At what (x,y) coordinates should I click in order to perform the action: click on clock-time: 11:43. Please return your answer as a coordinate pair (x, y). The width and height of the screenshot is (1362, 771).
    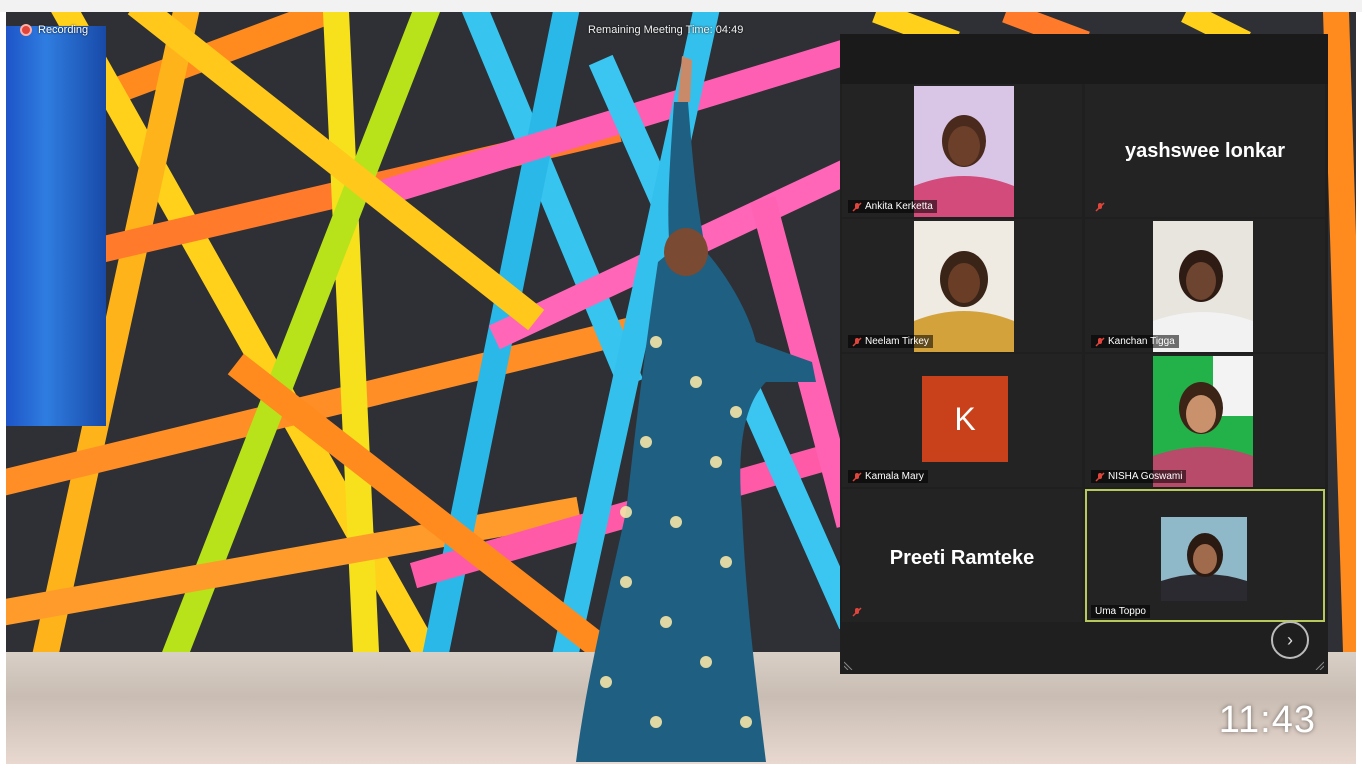
    Looking at the image, I should click on (1267, 720).